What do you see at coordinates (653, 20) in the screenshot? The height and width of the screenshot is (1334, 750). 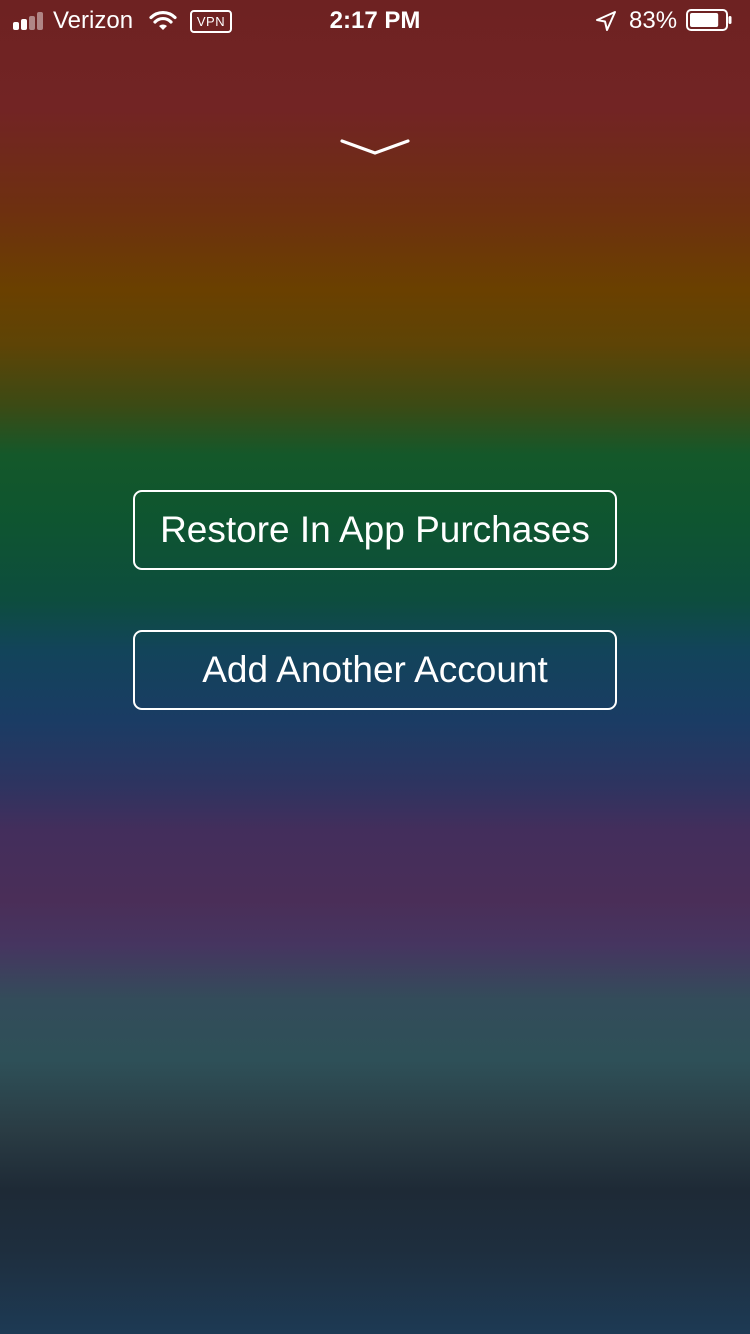 I see `battery-percentage: 83%` at bounding box center [653, 20].